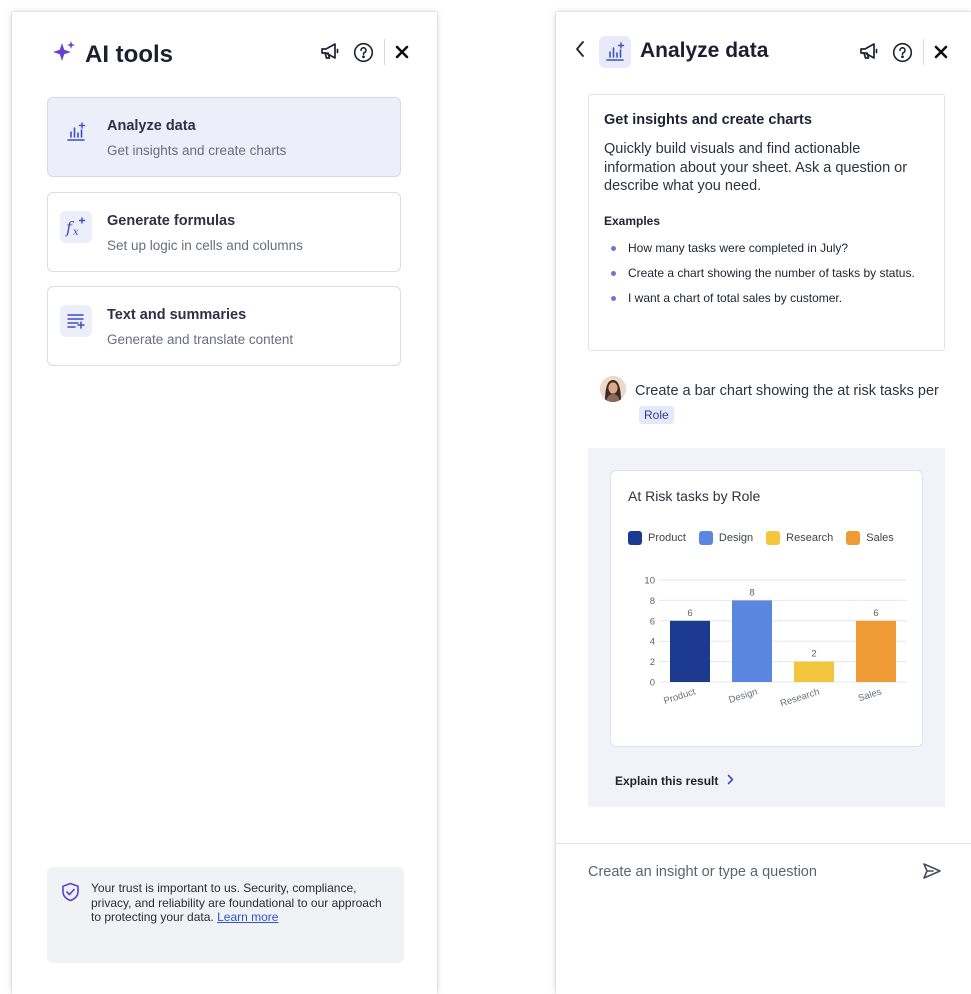  What do you see at coordinates (247, 917) in the screenshot?
I see `learn-more-link: Learn more` at bounding box center [247, 917].